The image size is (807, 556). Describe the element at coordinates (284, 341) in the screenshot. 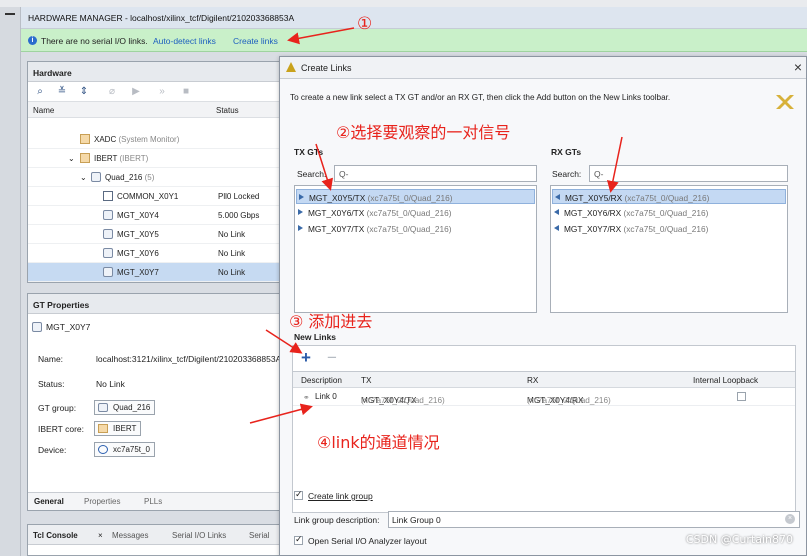

I see `arrow-to-add-button` at that location.